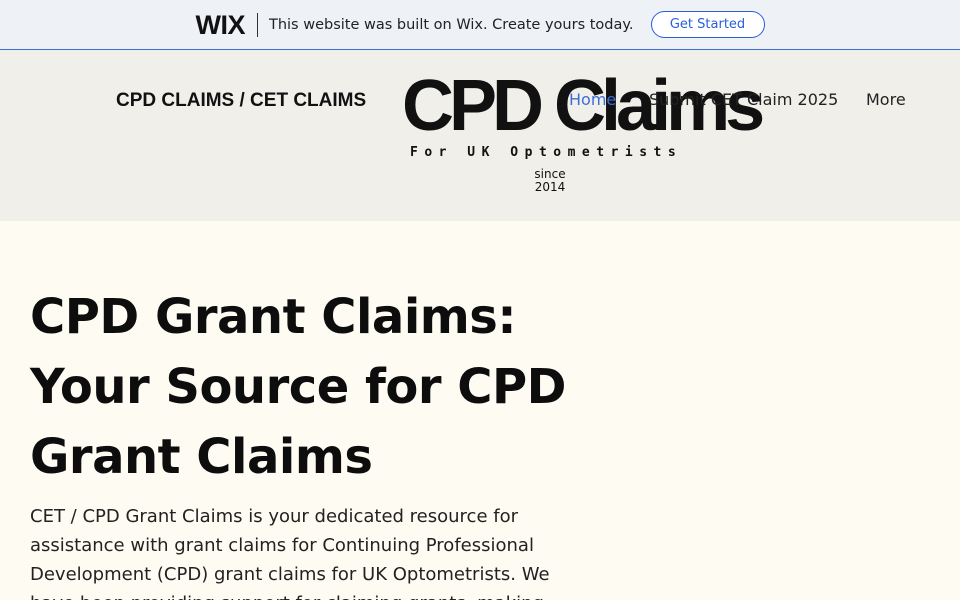  I want to click on nav-more: More, so click(886, 99).